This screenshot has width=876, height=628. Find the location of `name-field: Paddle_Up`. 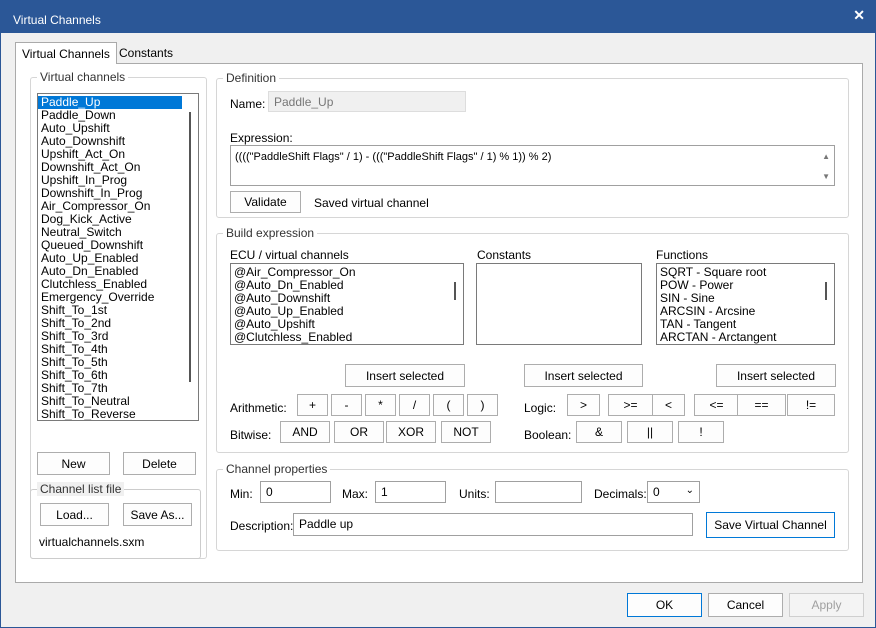

name-field: Paddle_Up is located at coordinates (367, 101).